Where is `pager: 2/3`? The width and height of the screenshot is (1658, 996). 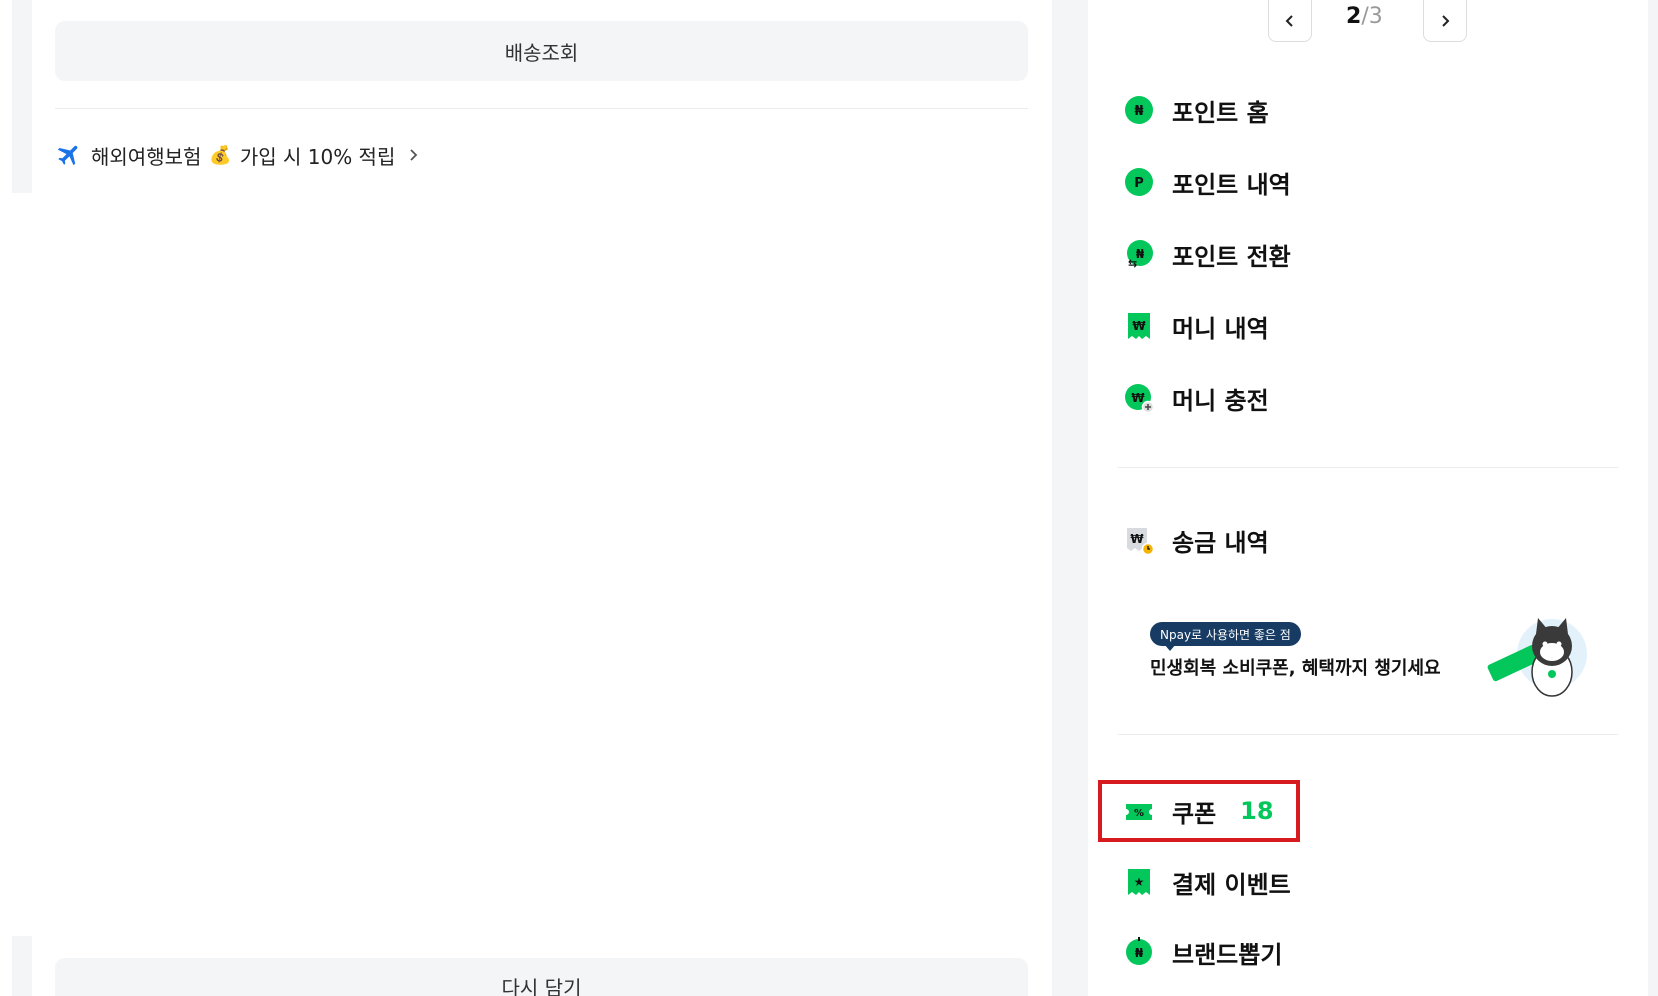
pager: 2/3 is located at coordinates (1368, 21).